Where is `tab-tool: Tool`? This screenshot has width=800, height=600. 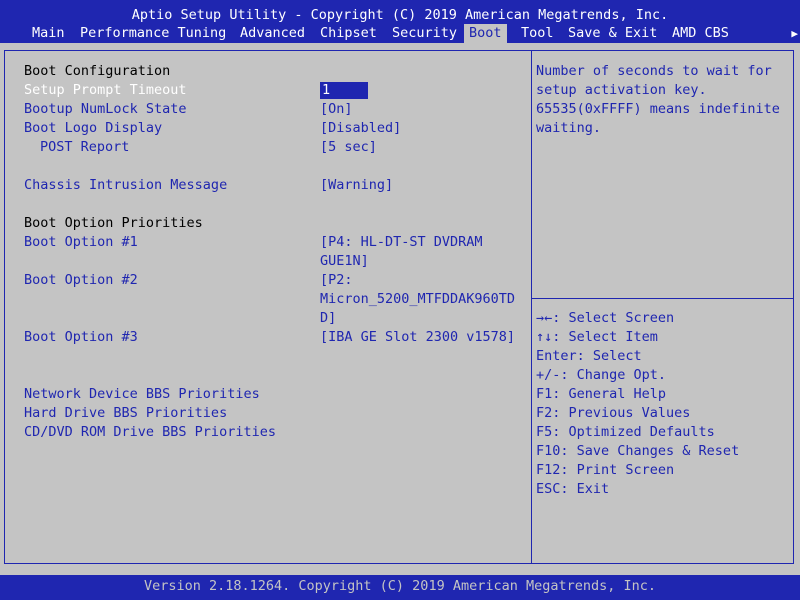
tab-tool: Tool is located at coordinates (537, 33).